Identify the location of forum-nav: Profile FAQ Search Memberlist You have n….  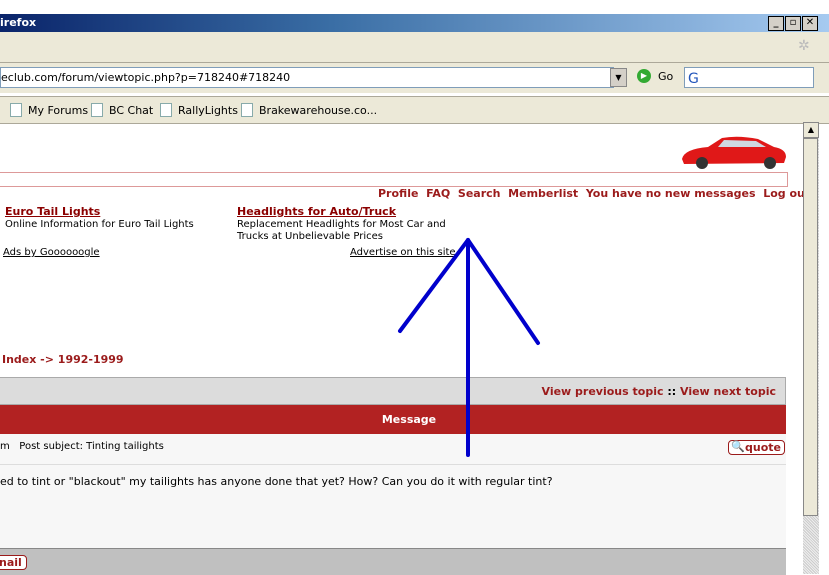
(594, 193).